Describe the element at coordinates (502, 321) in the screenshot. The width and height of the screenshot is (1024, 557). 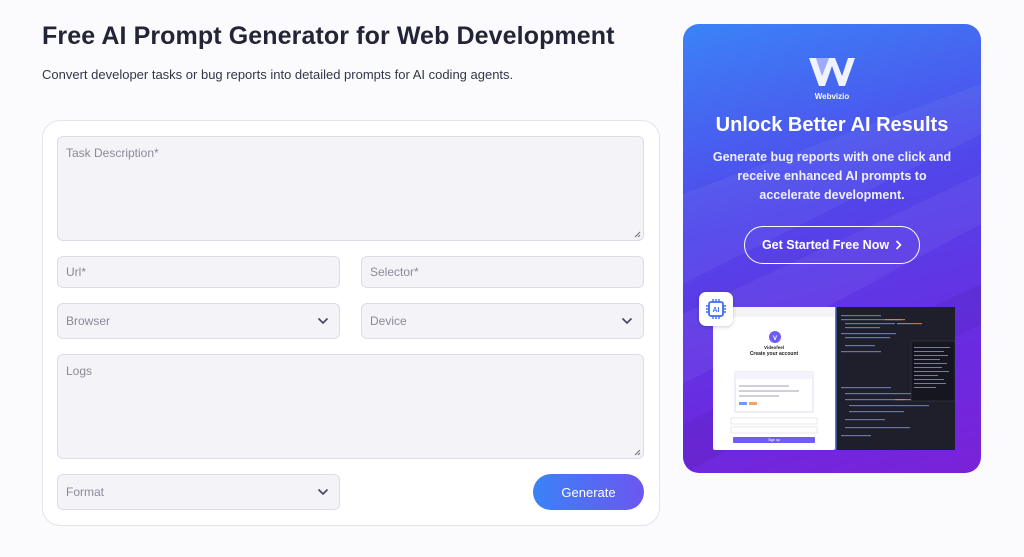
I see `device-select: Device` at that location.